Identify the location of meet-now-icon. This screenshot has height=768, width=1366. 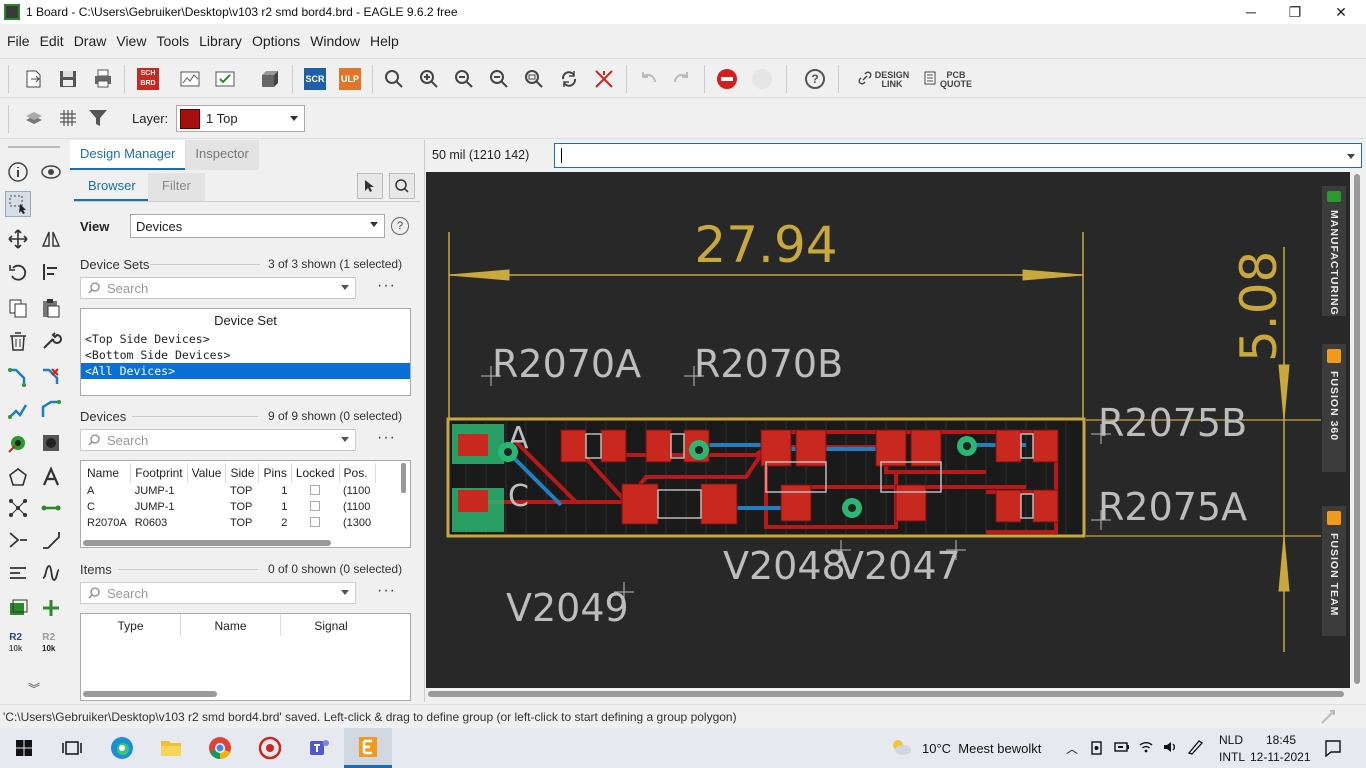
(1097, 748).